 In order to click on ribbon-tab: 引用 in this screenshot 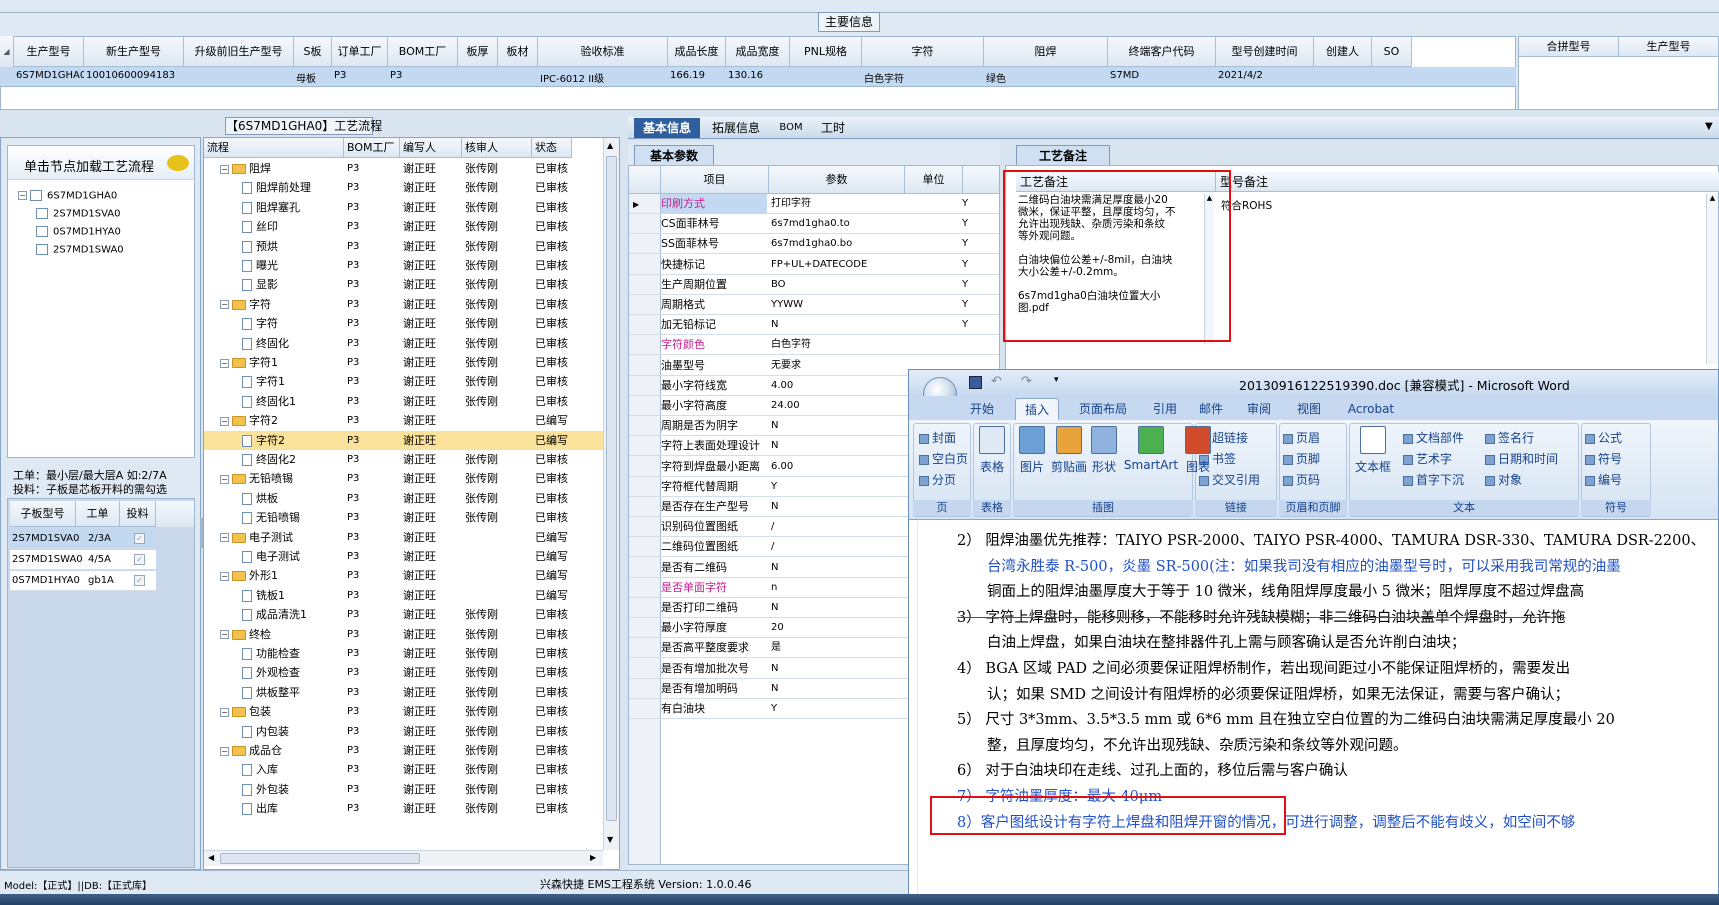, I will do `click(1165, 409)`.